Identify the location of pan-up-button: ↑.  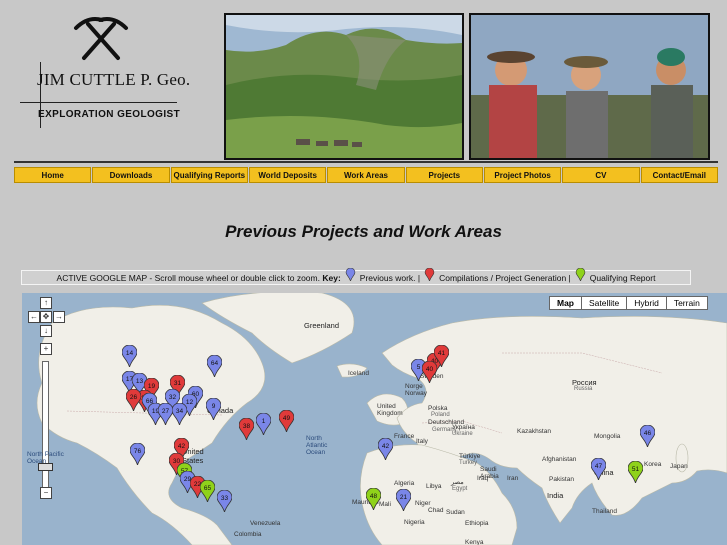
(46, 303).